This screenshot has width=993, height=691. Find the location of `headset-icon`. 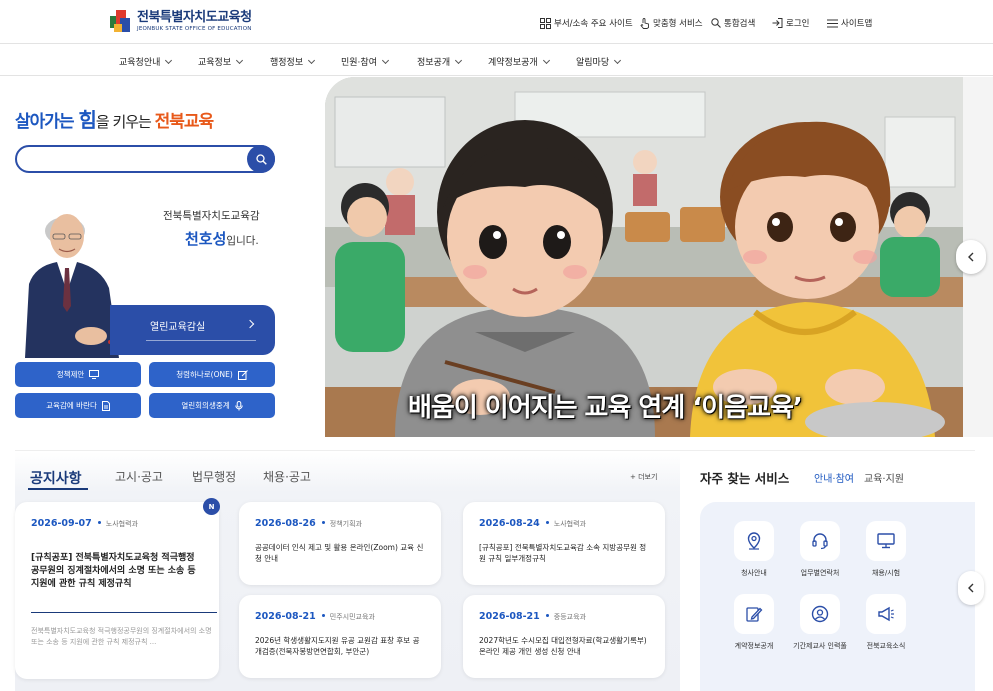

headset-icon is located at coordinates (820, 541).